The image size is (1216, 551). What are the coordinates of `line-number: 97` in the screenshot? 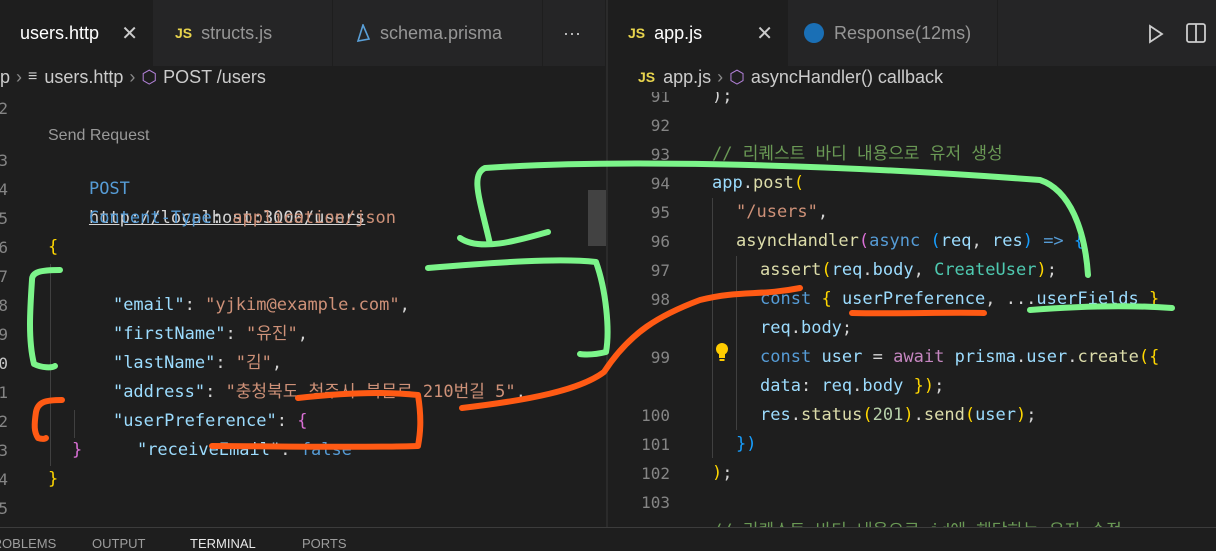 It's located at (660, 270).